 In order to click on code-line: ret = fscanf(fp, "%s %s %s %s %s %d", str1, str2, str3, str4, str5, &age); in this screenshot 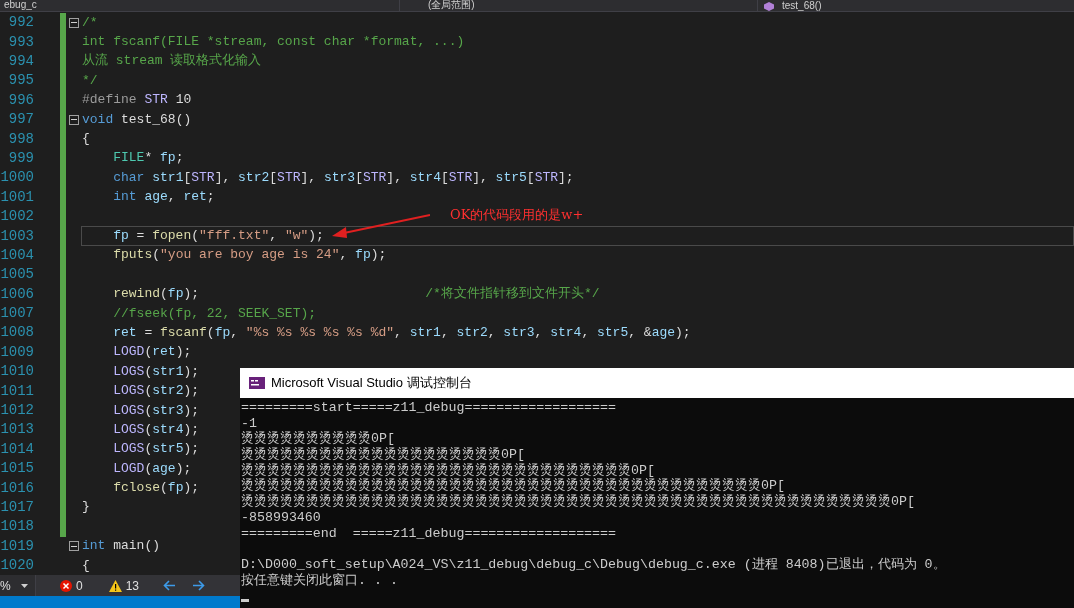, I will do `click(401, 332)`.